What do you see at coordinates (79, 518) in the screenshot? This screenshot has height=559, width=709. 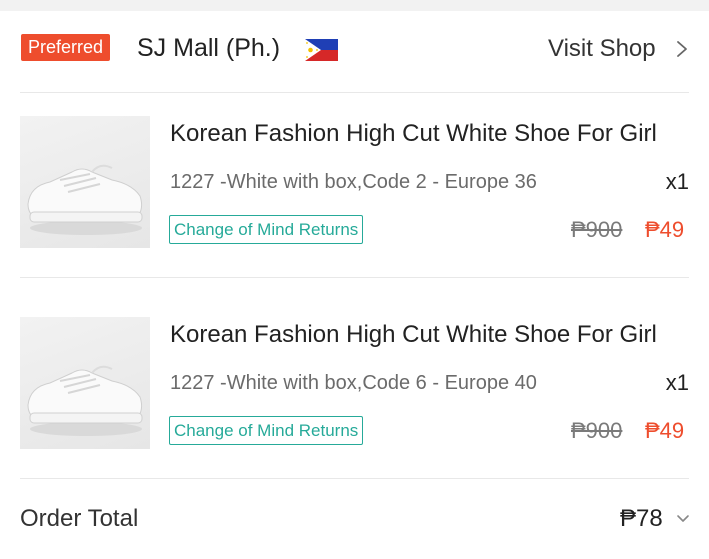 I see `order-total-label: Order Total` at bounding box center [79, 518].